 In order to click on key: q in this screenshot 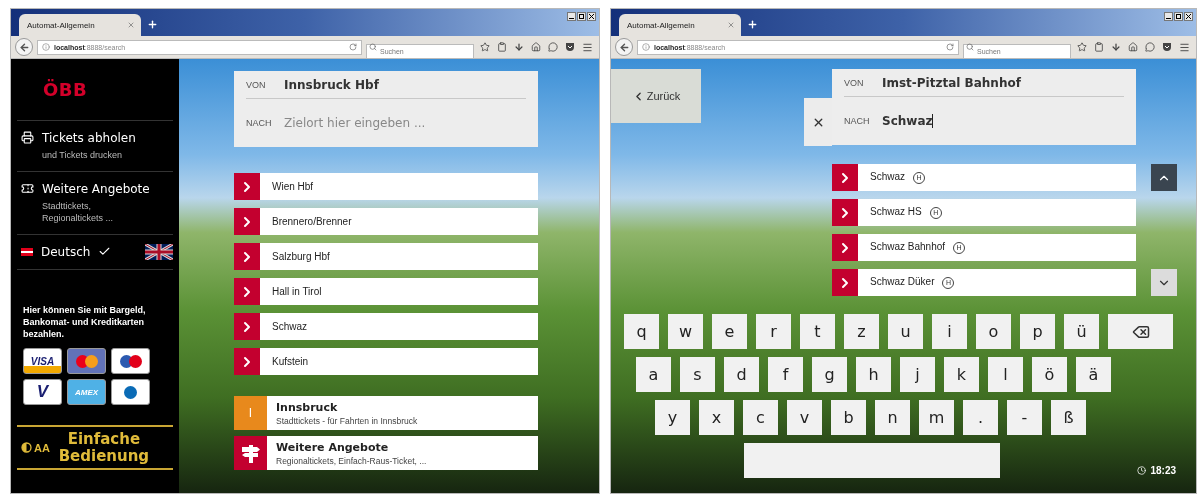, I will do `click(641, 331)`.